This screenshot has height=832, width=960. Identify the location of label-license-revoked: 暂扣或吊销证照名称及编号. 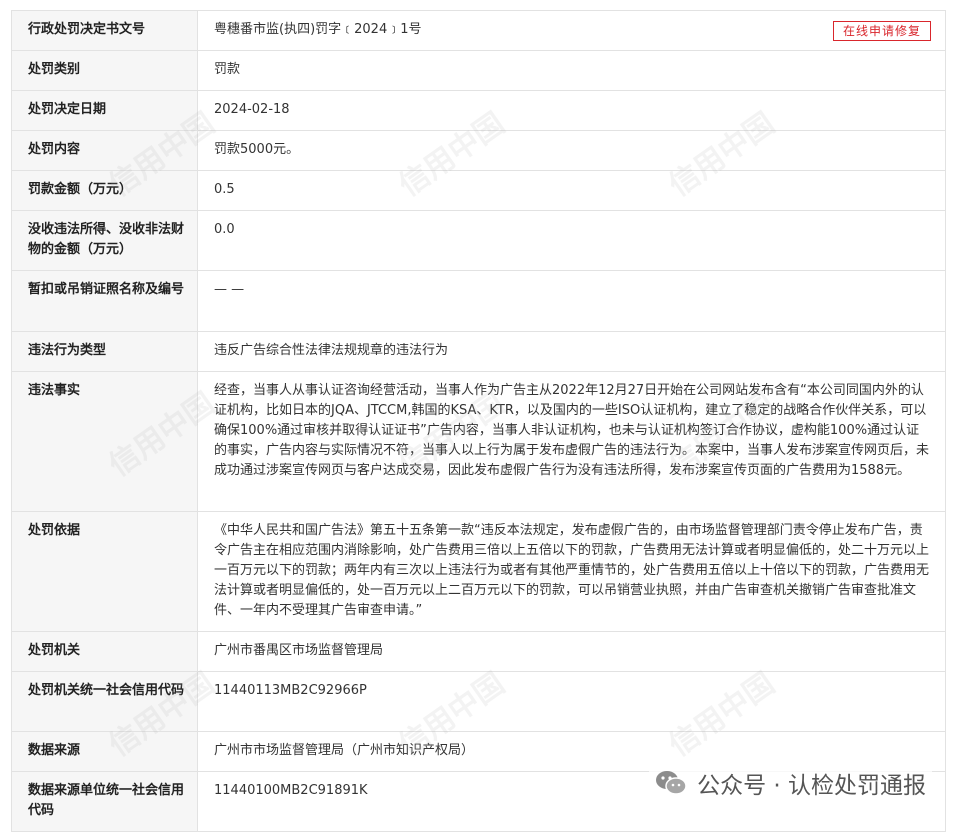
(105, 301).